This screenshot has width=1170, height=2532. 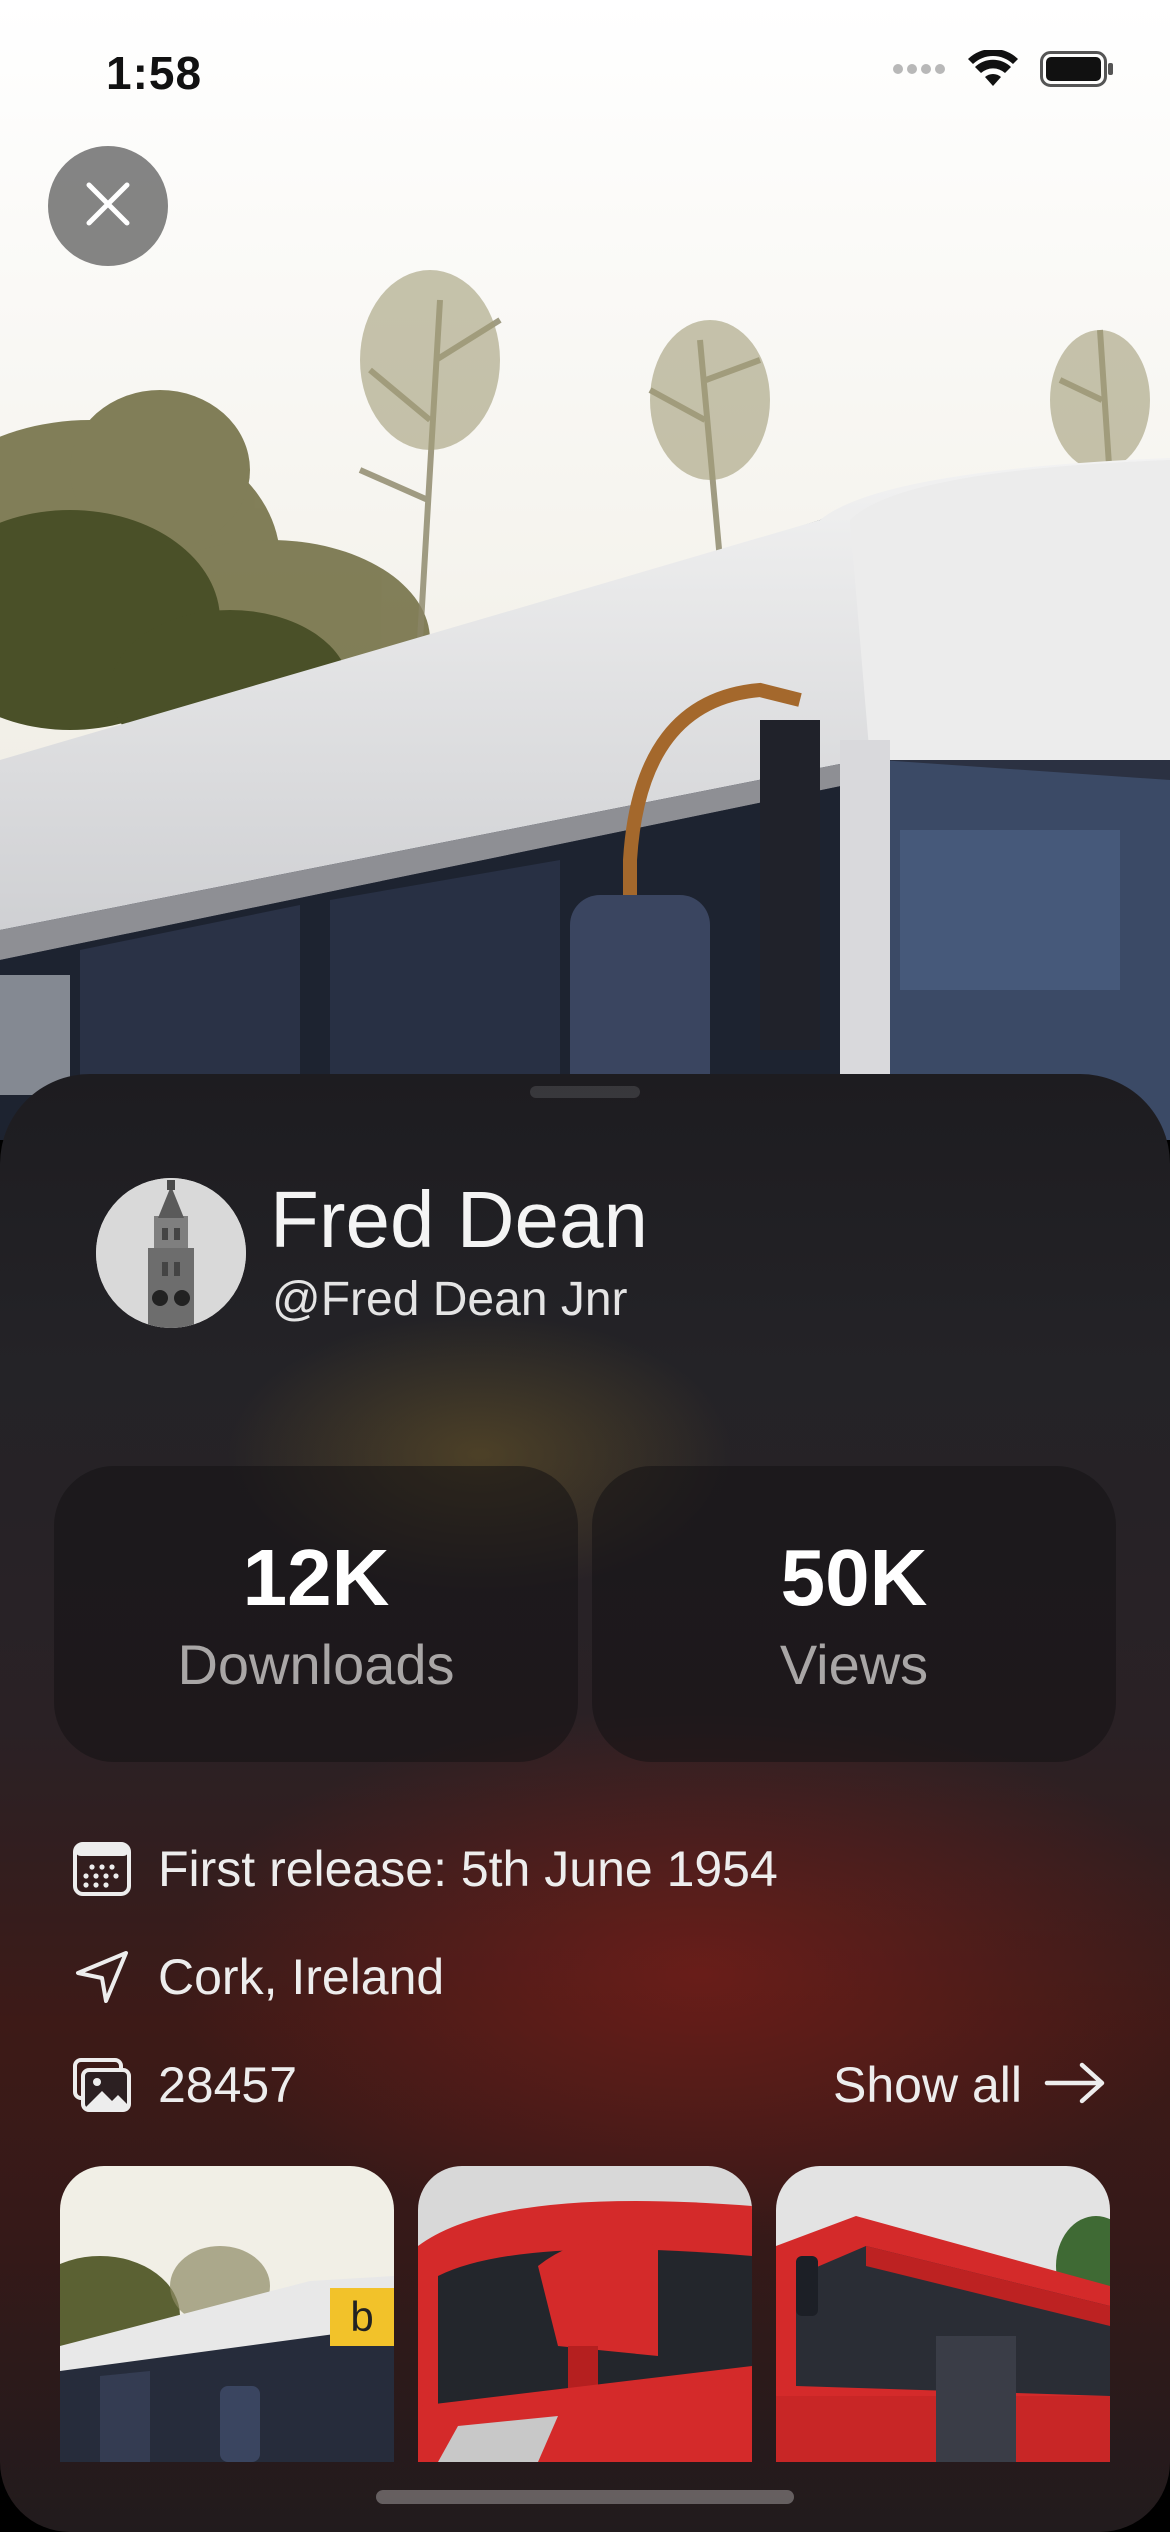 I want to click on photos-icon, so click(x=102, y=2085).